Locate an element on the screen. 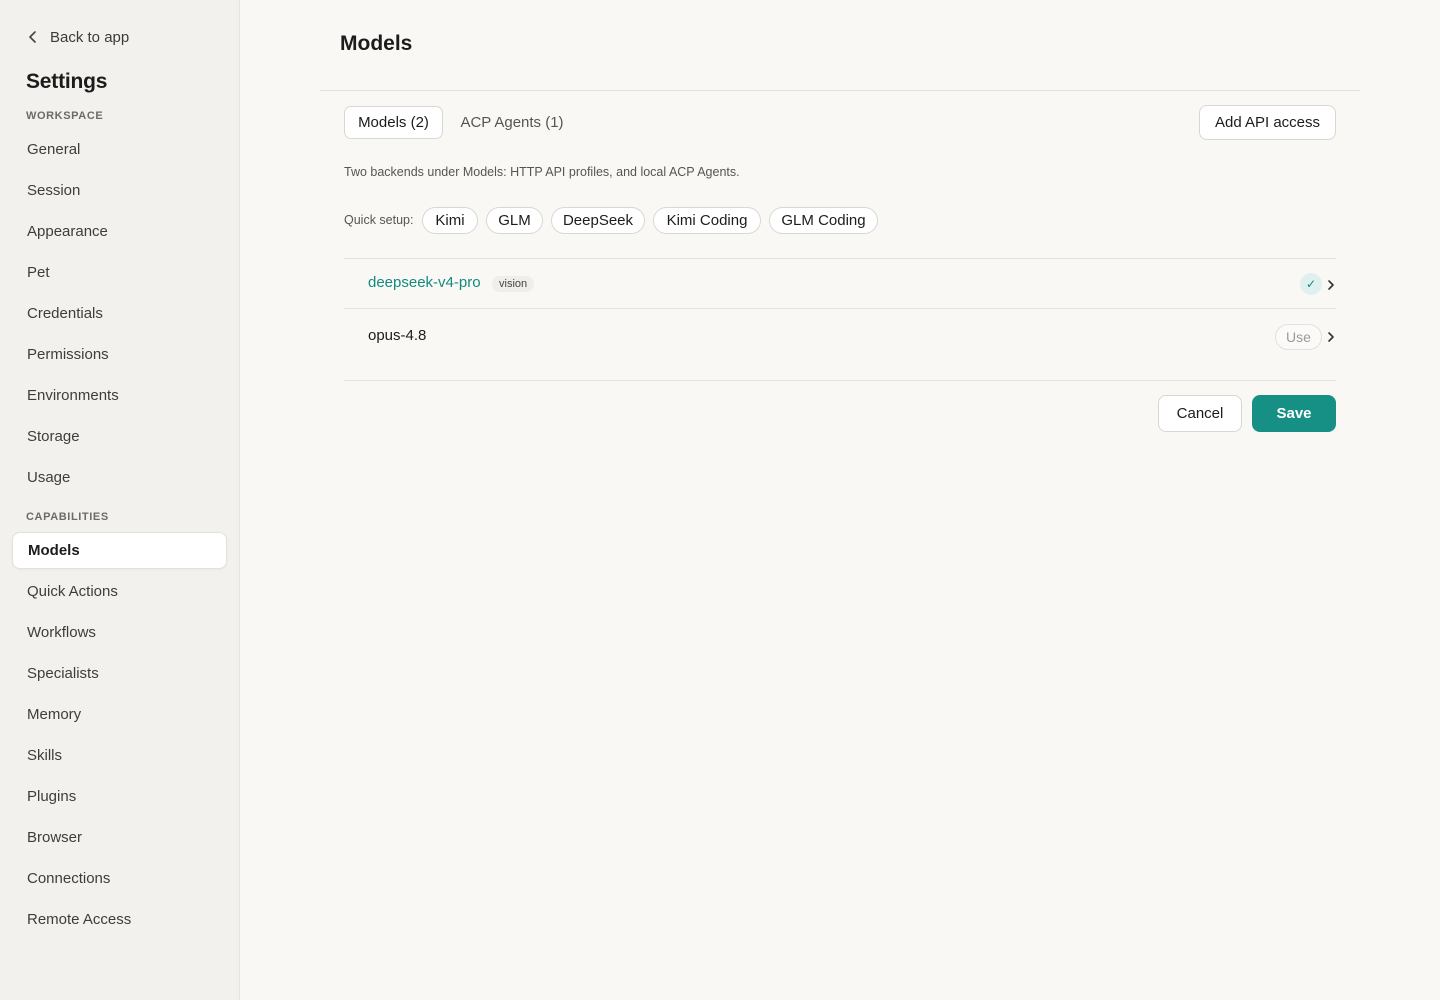 The height and width of the screenshot is (1000, 1440). chevron-left-icon is located at coordinates (32, 37).